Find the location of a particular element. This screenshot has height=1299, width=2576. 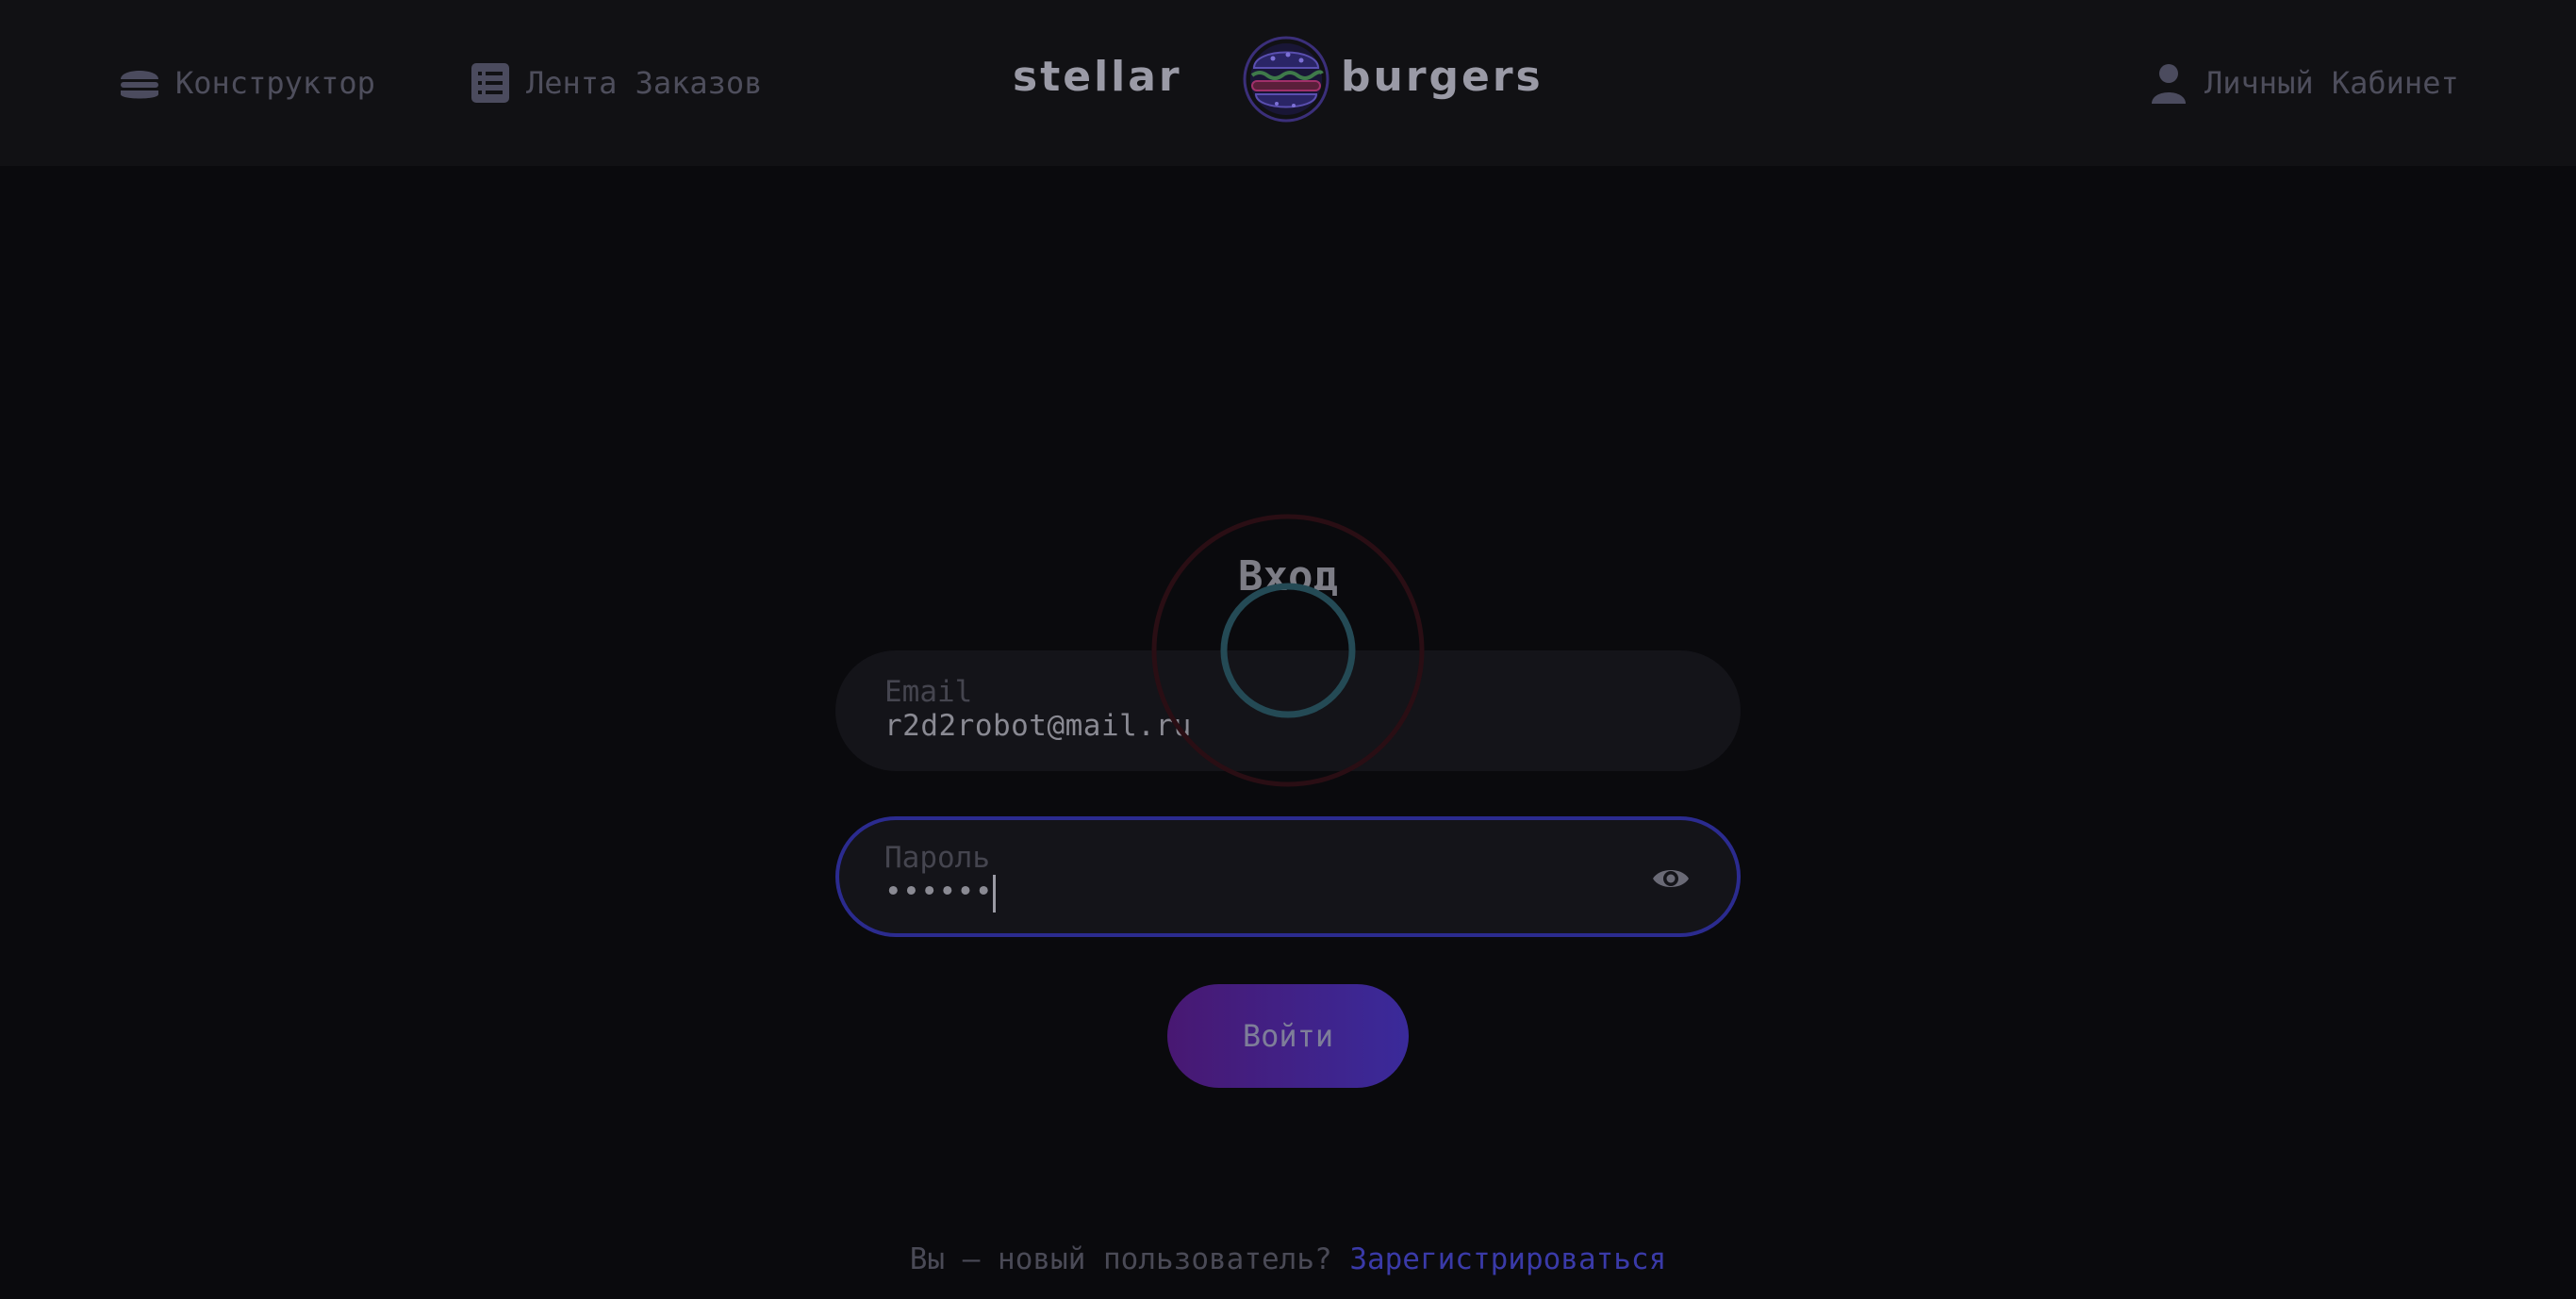

email-field: Email is located at coordinates (1288, 710).